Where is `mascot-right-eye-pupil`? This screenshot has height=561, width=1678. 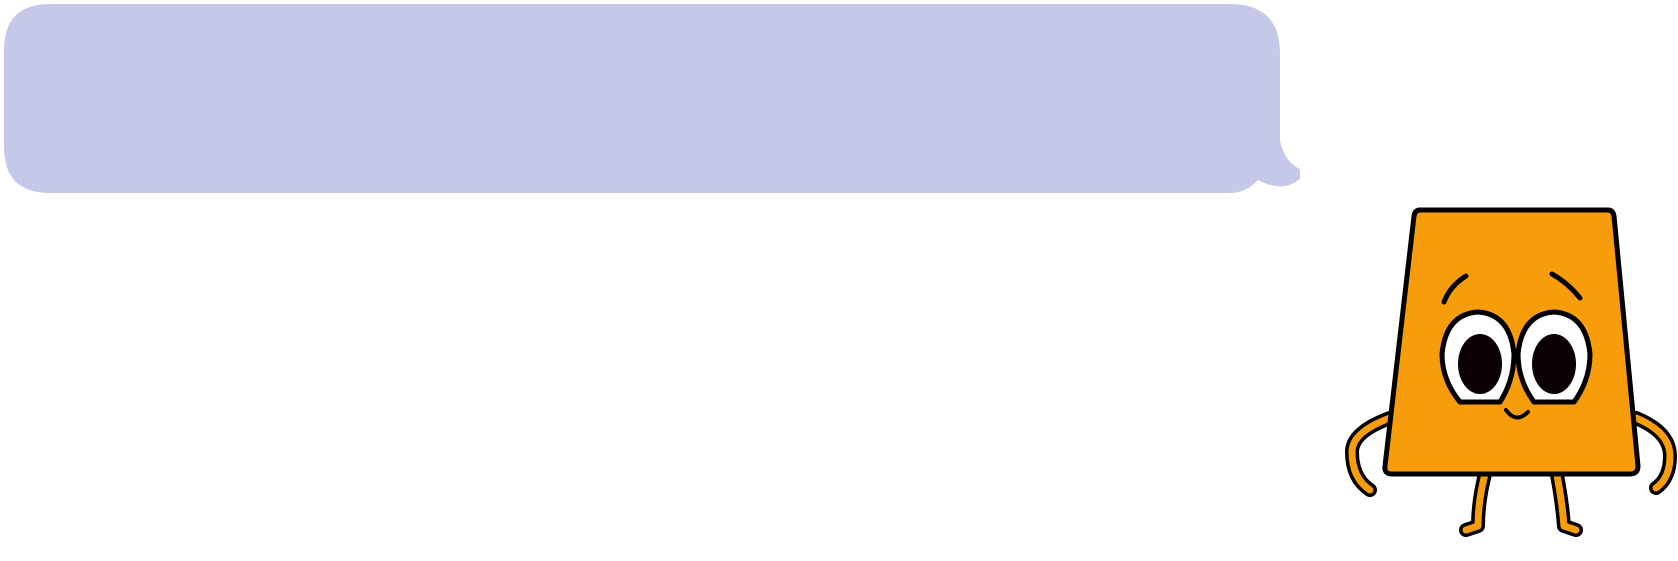
mascot-right-eye-pupil is located at coordinates (1554, 364).